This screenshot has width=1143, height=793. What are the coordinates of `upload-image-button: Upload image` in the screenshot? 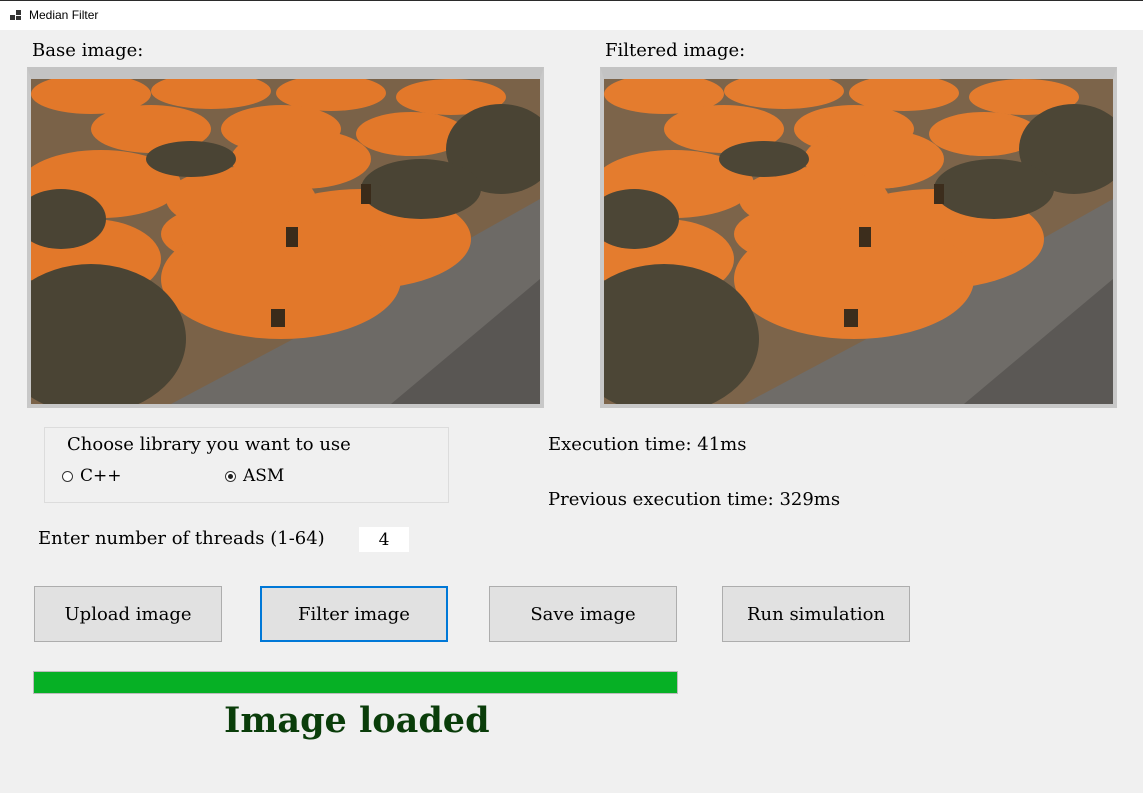 It's located at (128, 614).